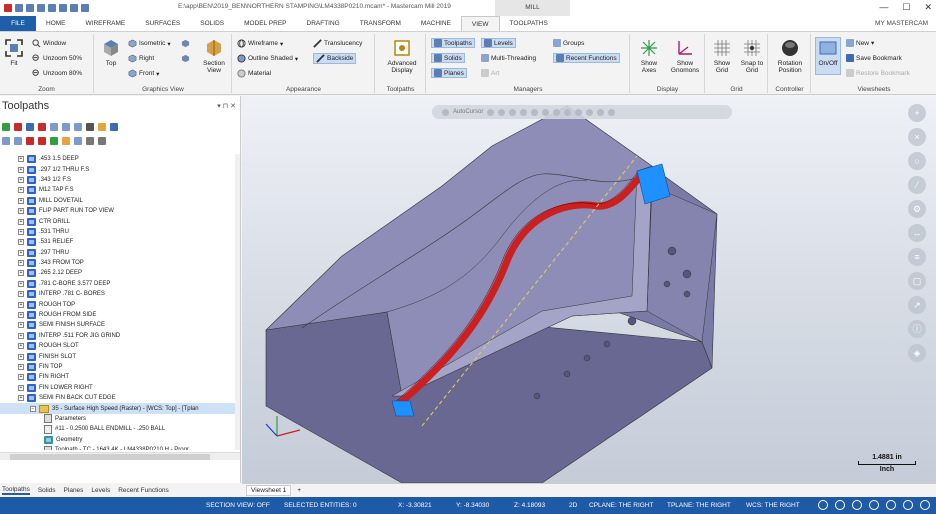 This screenshot has height=514, width=936. I want to click on save-as-icon, so click(52, 8).